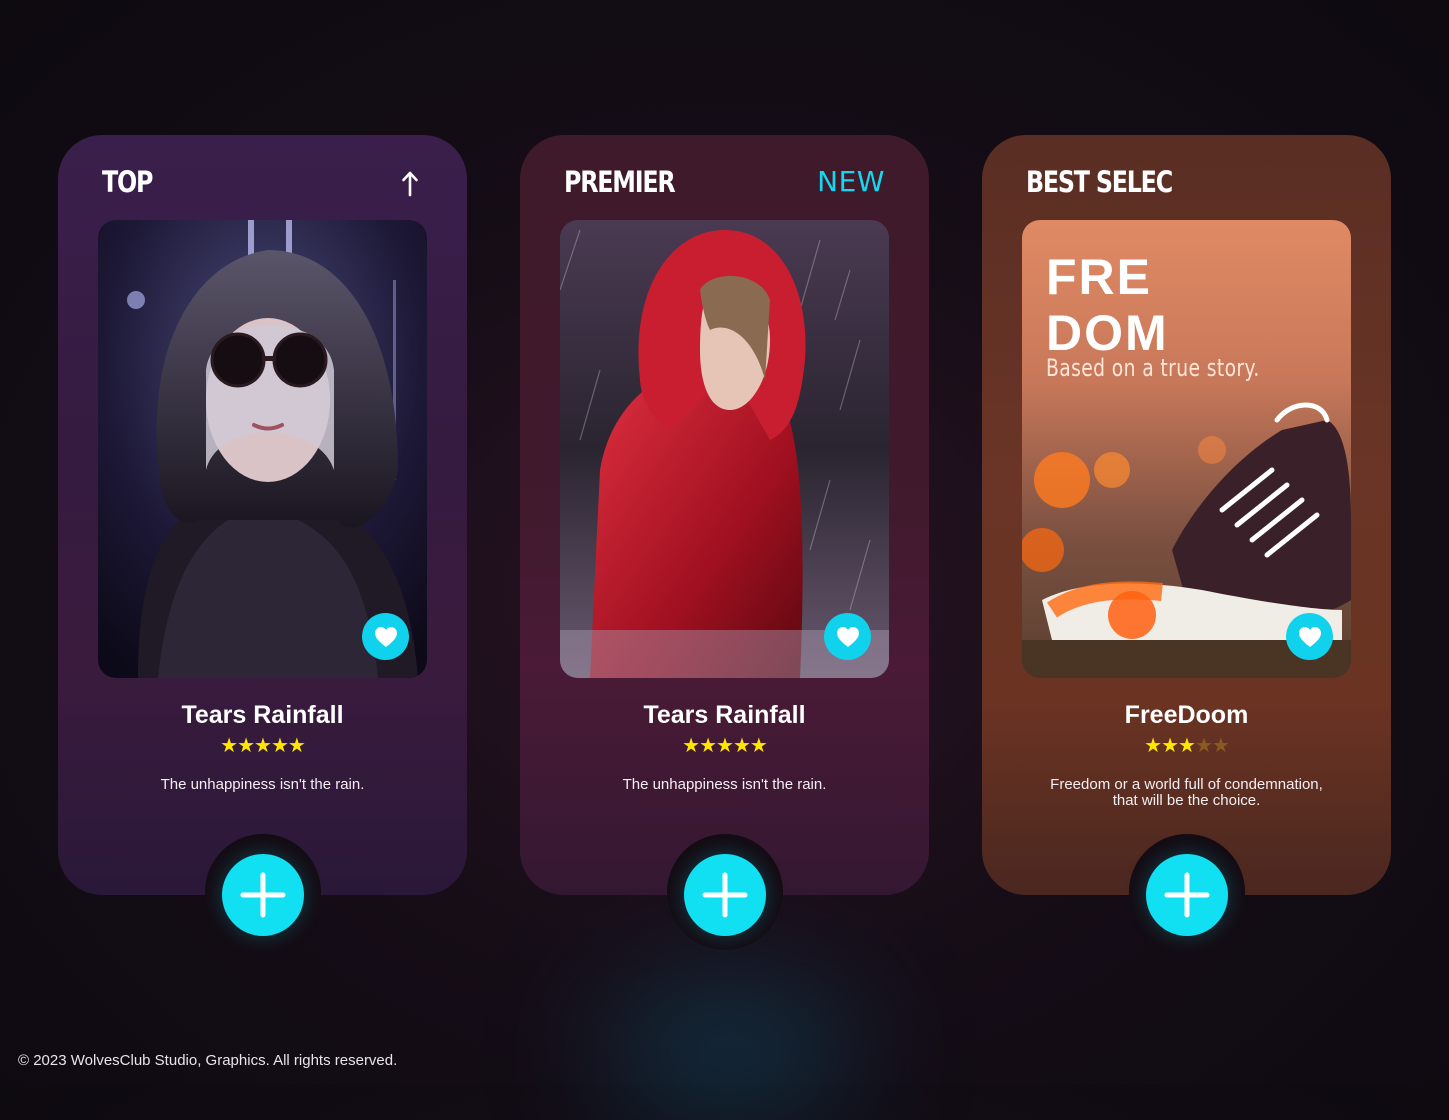  I want to click on arrow-up-icon, so click(410, 184).